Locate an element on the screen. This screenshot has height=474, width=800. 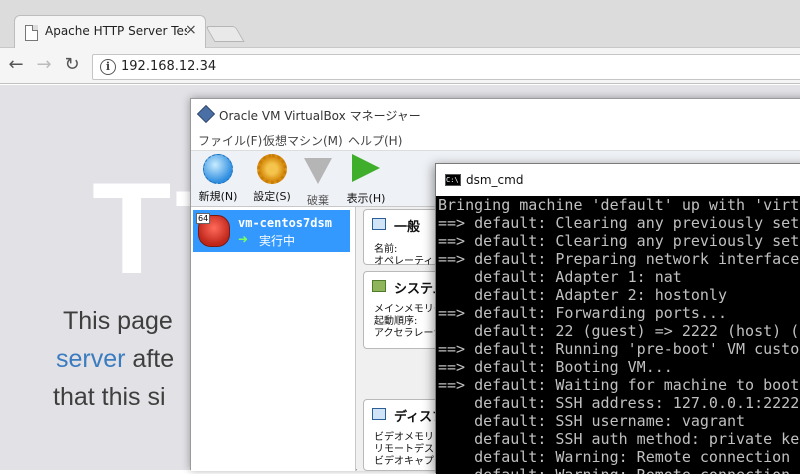
console-line: default: SSH address: 127.0.0.1:2222 is located at coordinates (619, 403).